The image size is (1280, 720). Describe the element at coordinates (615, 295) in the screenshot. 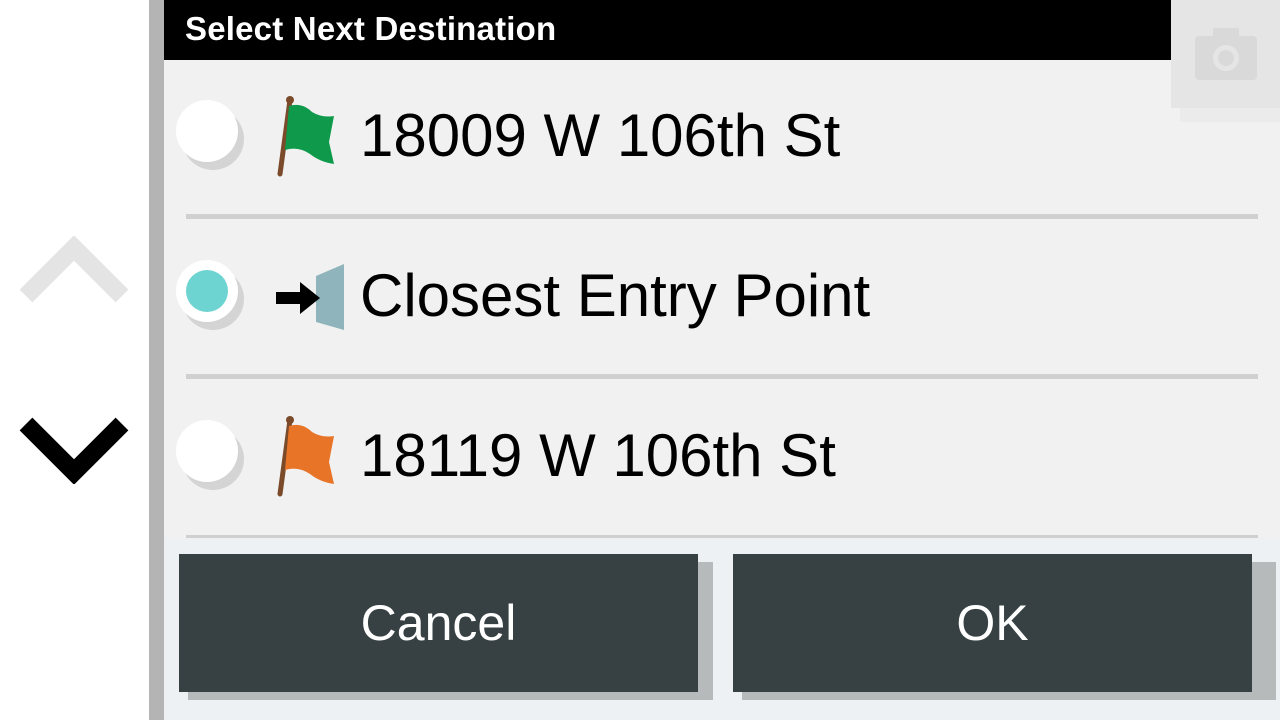

I see `destination-label: Closest Entry Point` at that location.